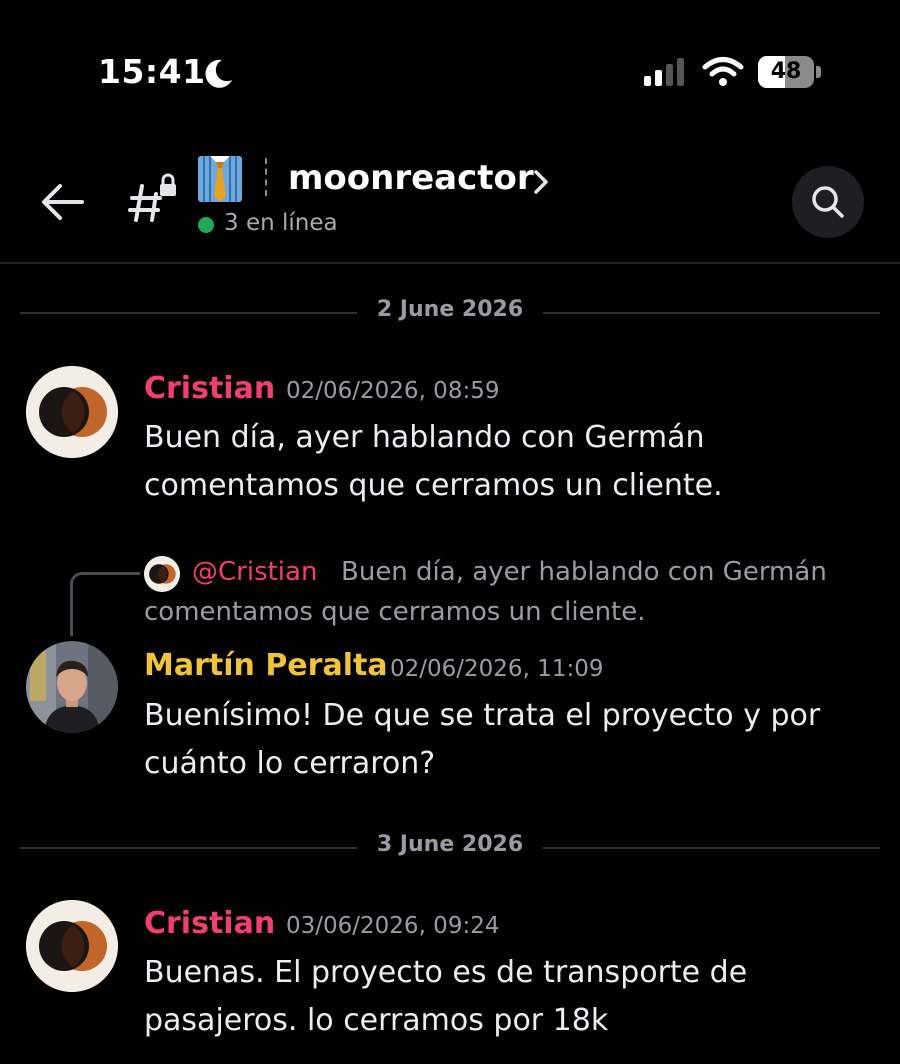 Image resolution: width=900 pixels, height=1064 pixels. Describe the element at coordinates (786, 71) in the screenshot. I see `battery-level: 48` at that location.